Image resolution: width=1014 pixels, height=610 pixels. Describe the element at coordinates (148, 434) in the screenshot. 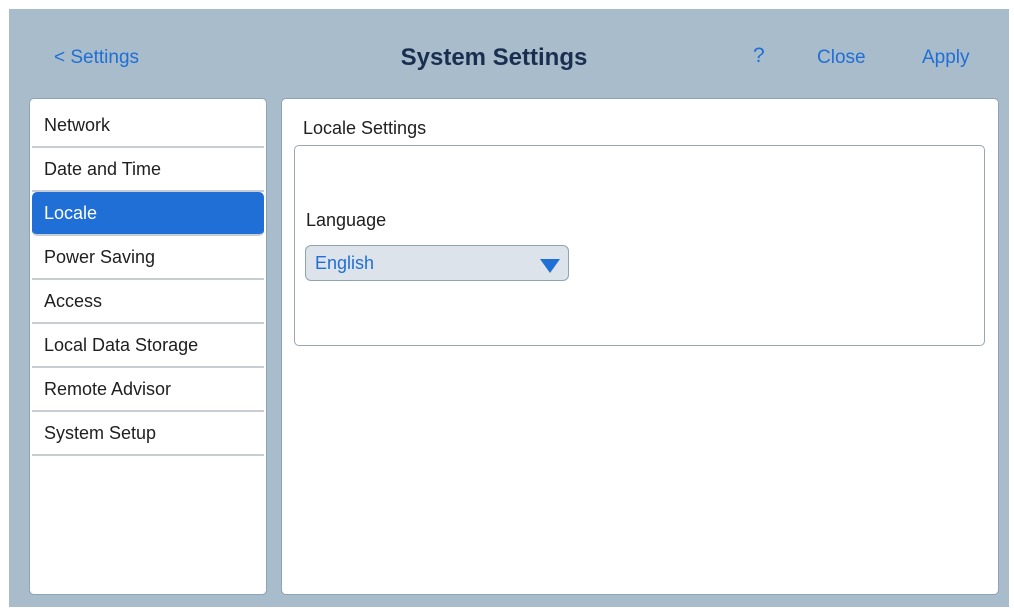

I see `sidebar-item-system-setup: System Setup` at that location.